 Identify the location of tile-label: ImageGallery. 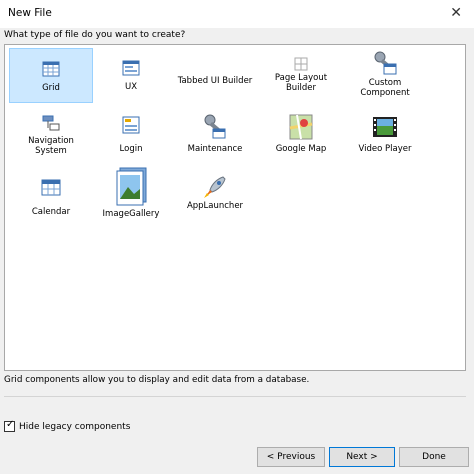
(131, 214).